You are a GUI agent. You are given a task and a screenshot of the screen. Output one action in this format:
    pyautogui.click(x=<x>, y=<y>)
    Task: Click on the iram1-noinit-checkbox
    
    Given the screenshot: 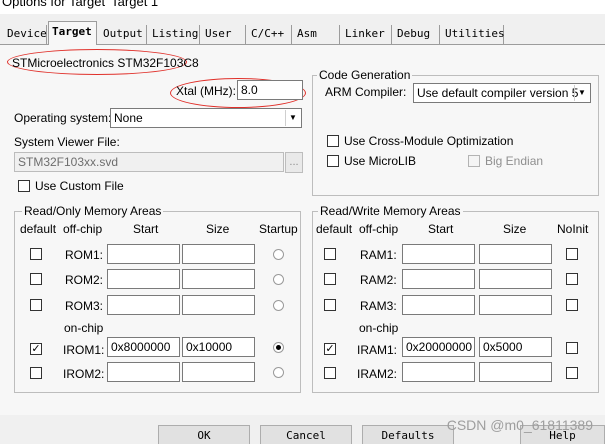 What is the action you would take?
    pyautogui.click(x=572, y=348)
    